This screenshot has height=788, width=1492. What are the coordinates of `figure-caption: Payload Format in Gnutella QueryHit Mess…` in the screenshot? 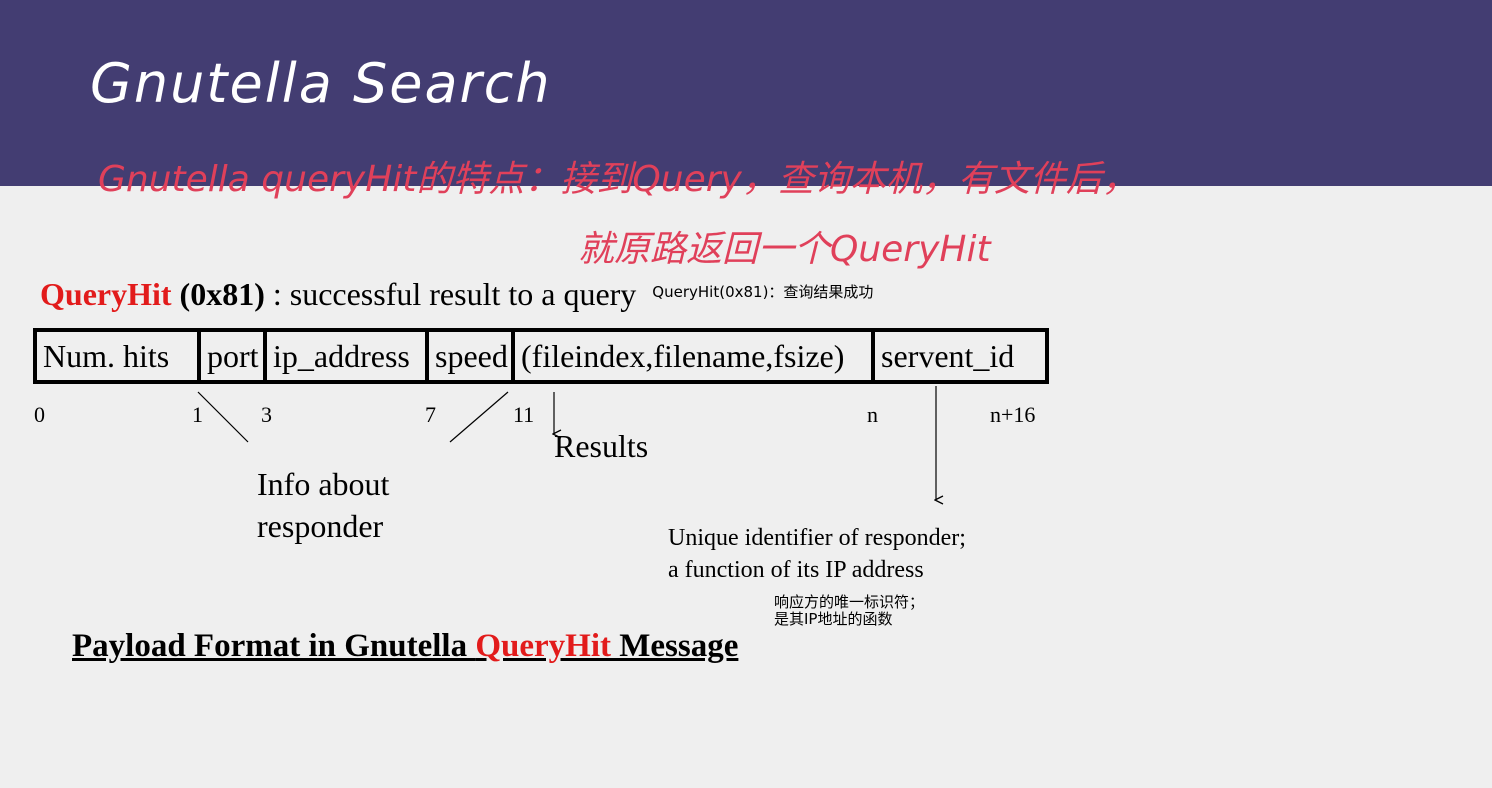 It's located at (405, 646).